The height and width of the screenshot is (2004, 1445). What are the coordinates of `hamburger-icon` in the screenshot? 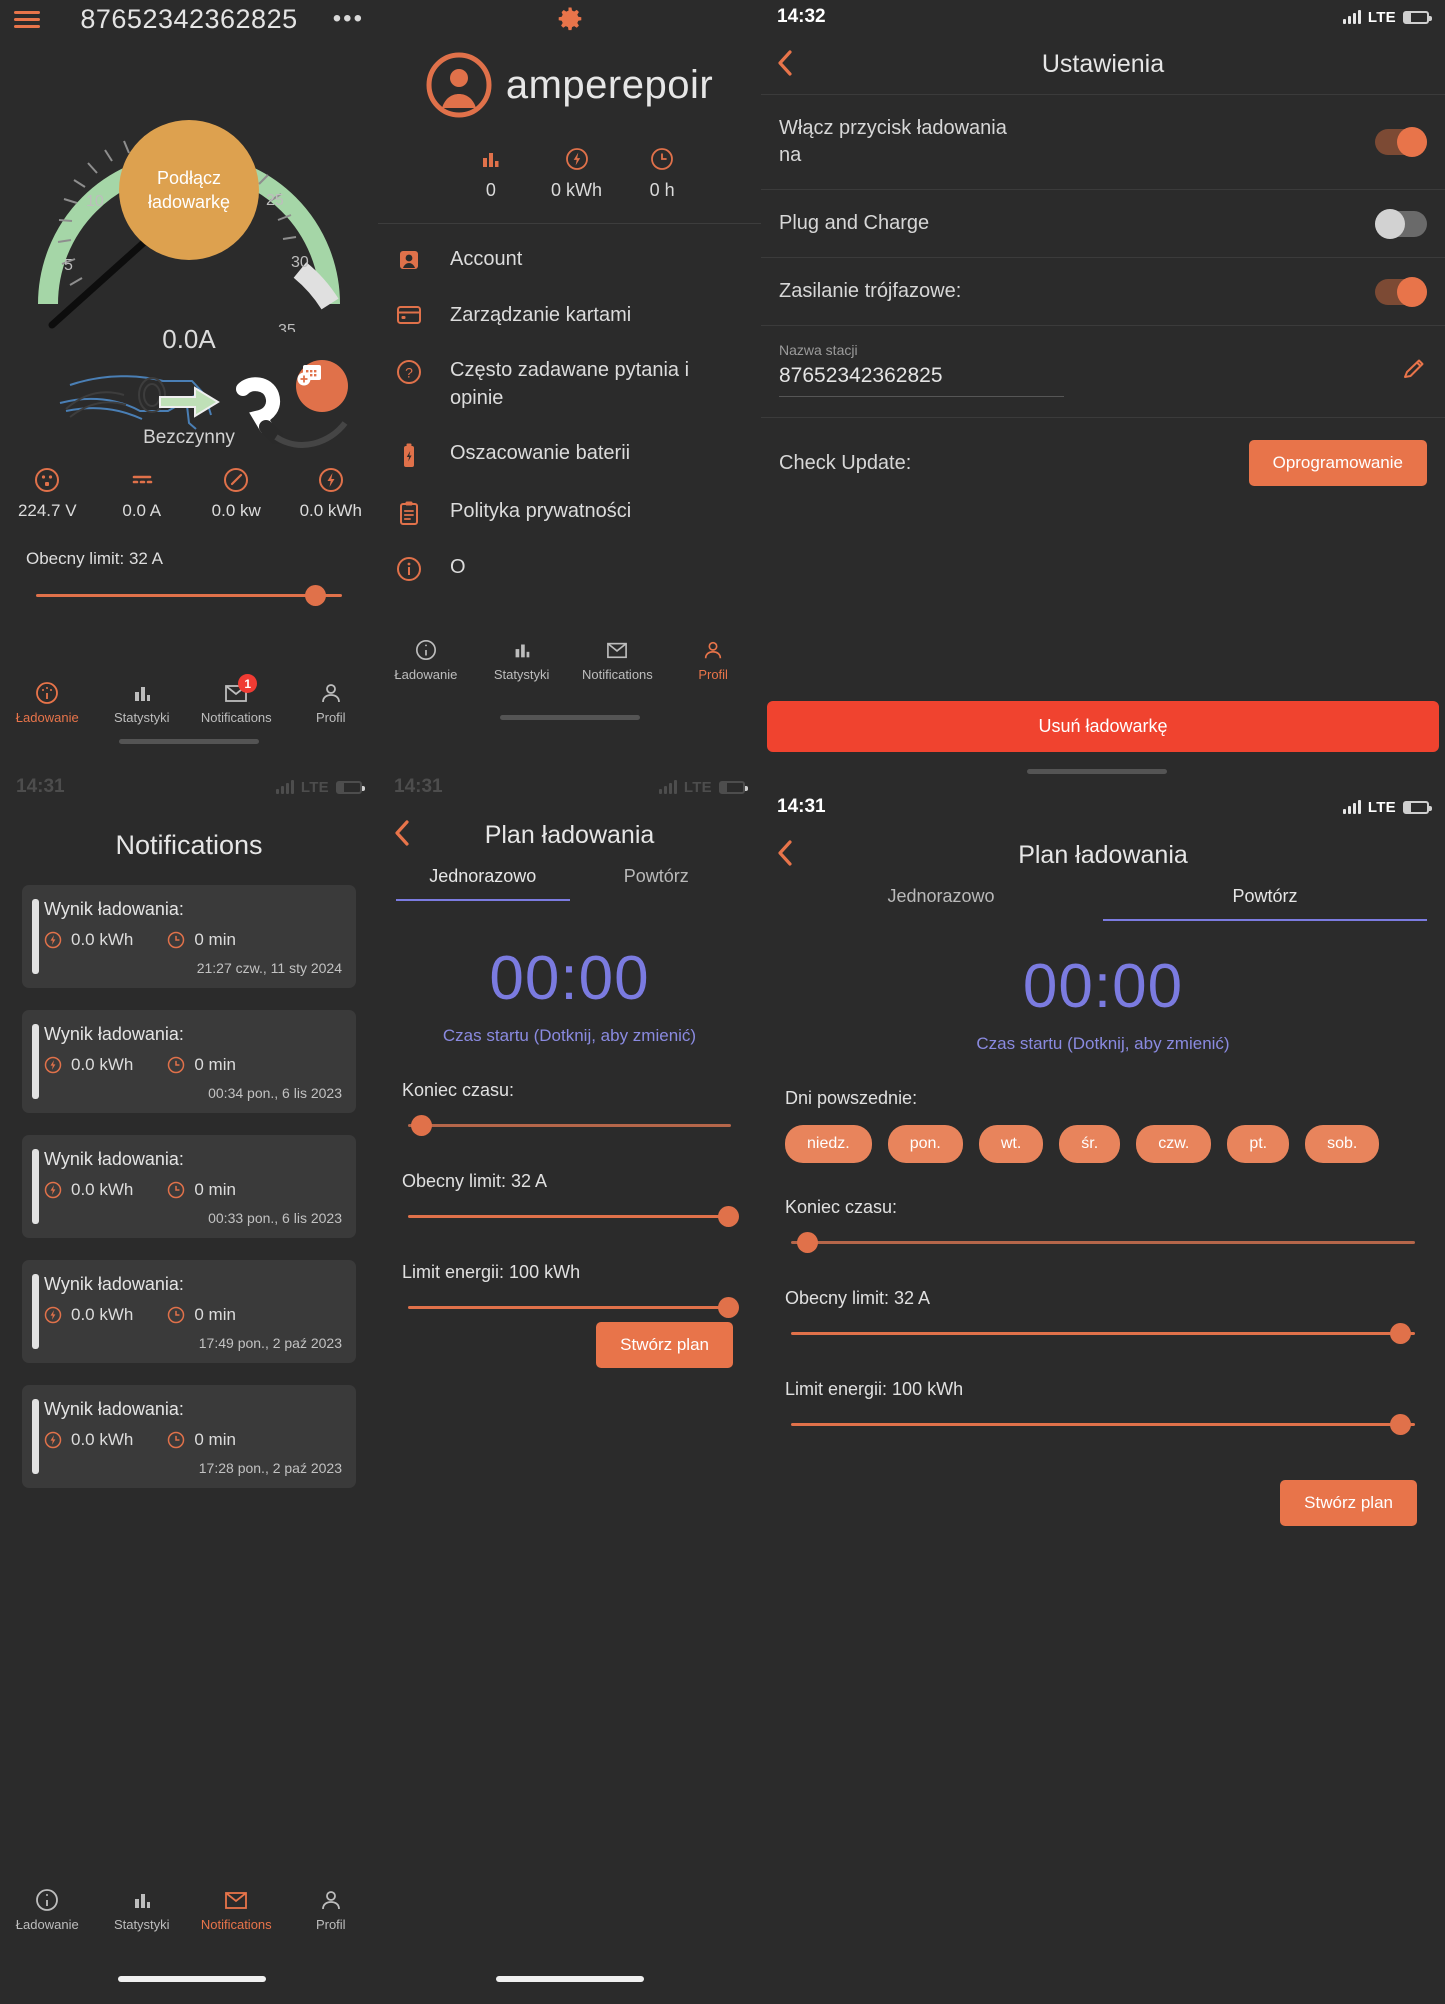 It's located at (27, 19).